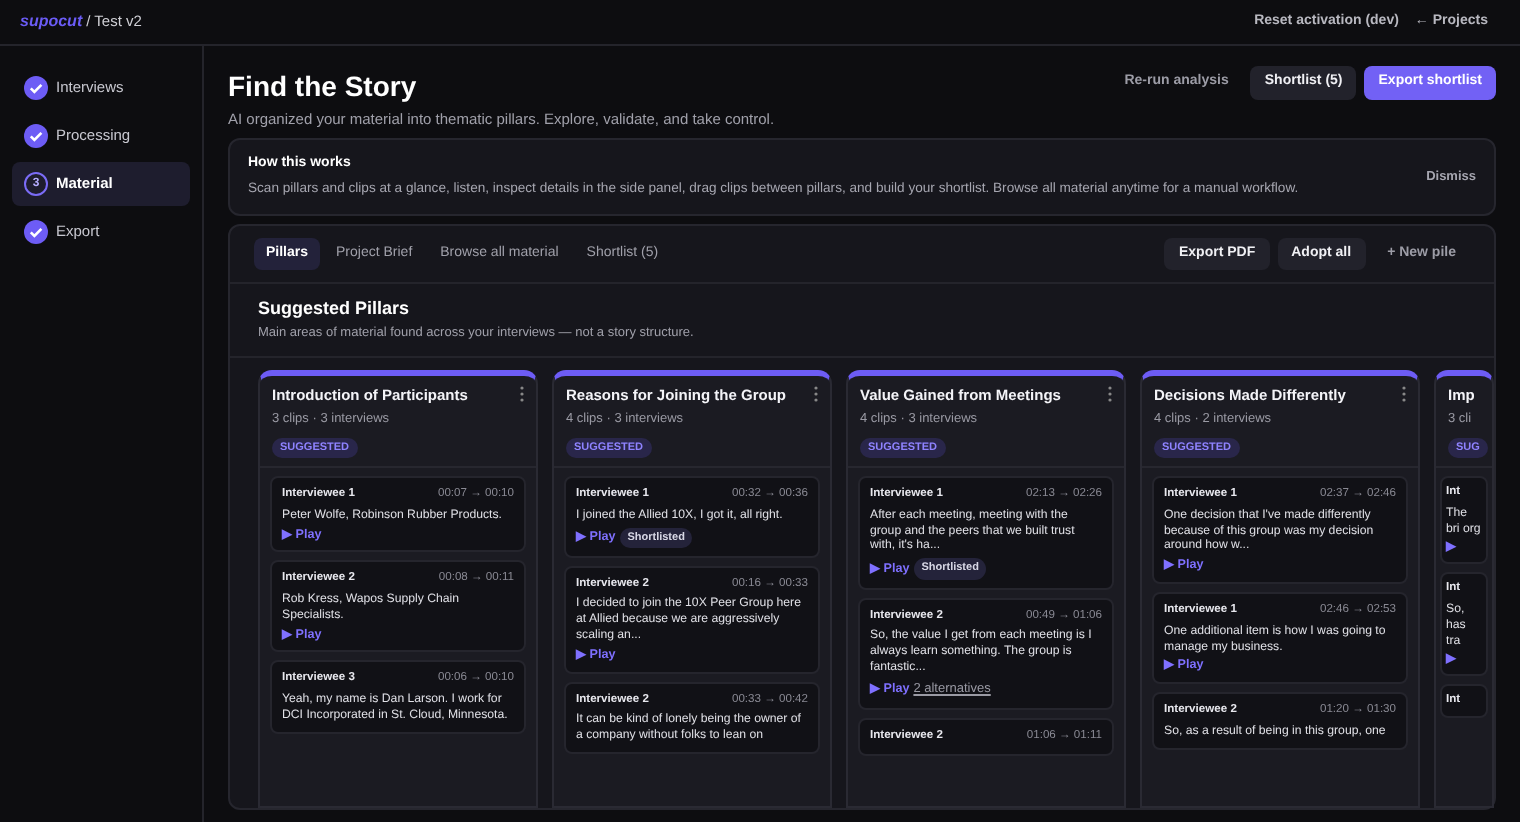 This screenshot has width=1520, height=822. What do you see at coordinates (51, 22) in the screenshot?
I see `logo: supocut` at bounding box center [51, 22].